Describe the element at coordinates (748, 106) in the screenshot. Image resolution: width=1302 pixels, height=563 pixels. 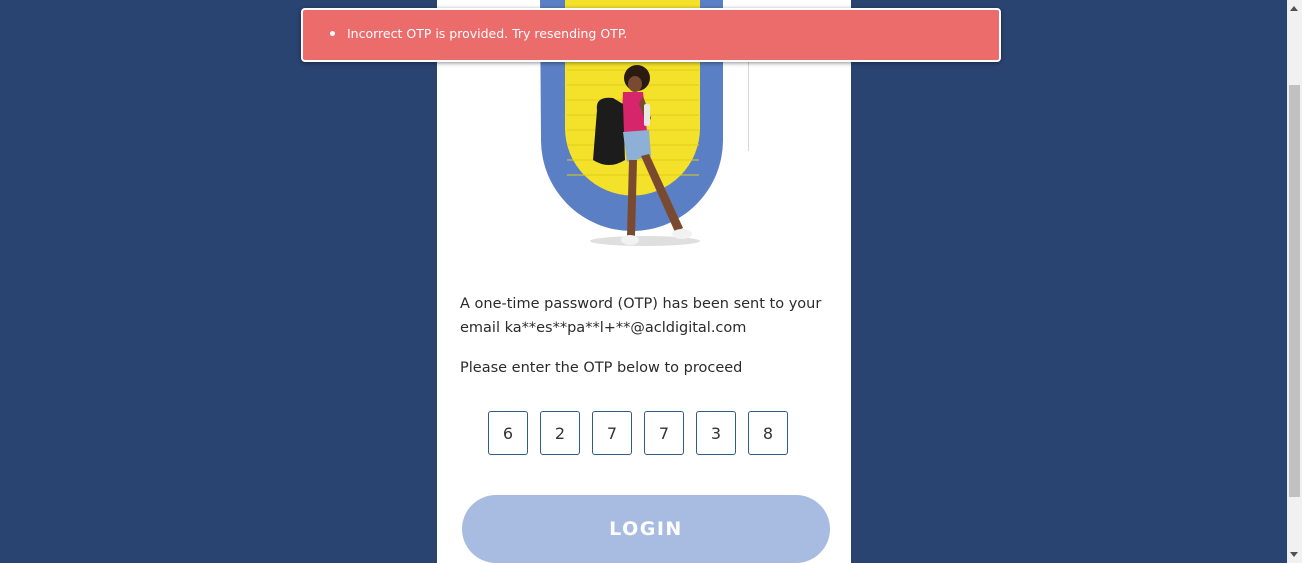
I see `illustration-divider` at that location.